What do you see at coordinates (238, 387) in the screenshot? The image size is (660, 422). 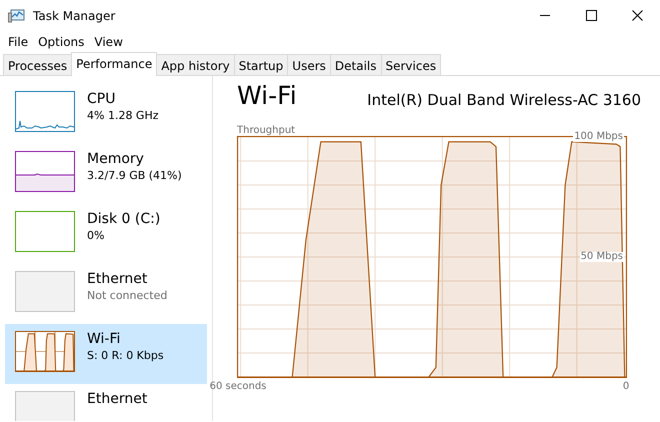 I see `axis-tick-label: 60 seconds` at bounding box center [238, 387].